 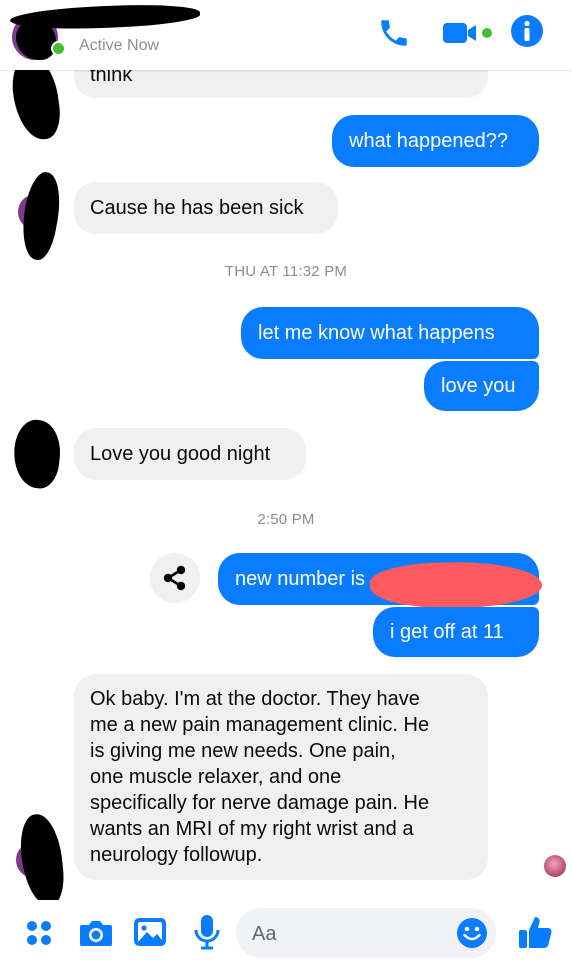 What do you see at coordinates (150, 934) in the screenshot?
I see `photo-icon` at bounding box center [150, 934].